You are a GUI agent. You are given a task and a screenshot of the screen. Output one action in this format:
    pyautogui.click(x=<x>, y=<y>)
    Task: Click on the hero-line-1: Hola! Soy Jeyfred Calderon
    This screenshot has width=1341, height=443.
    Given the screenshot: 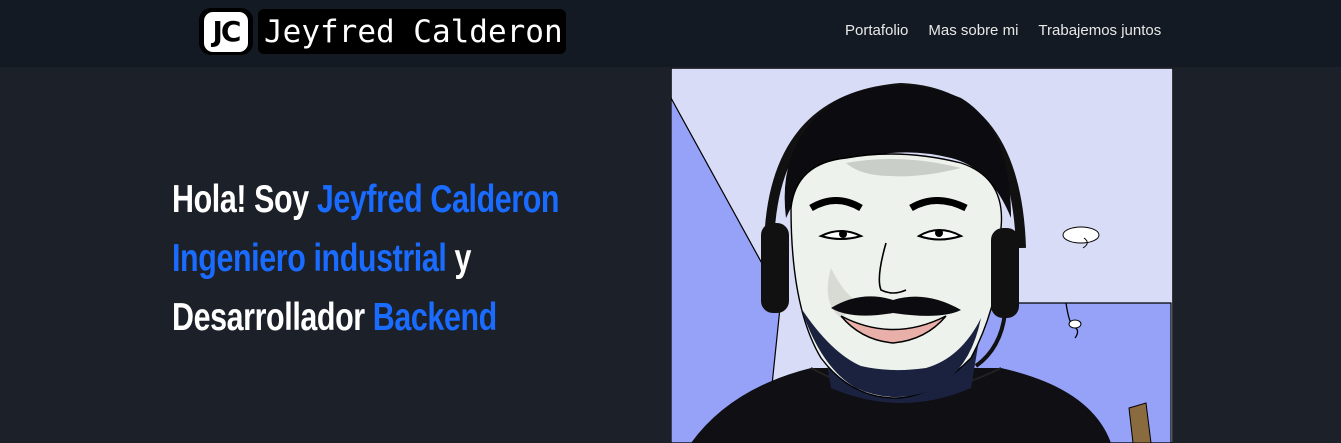 What is the action you would take?
    pyautogui.click(x=366, y=199)
    